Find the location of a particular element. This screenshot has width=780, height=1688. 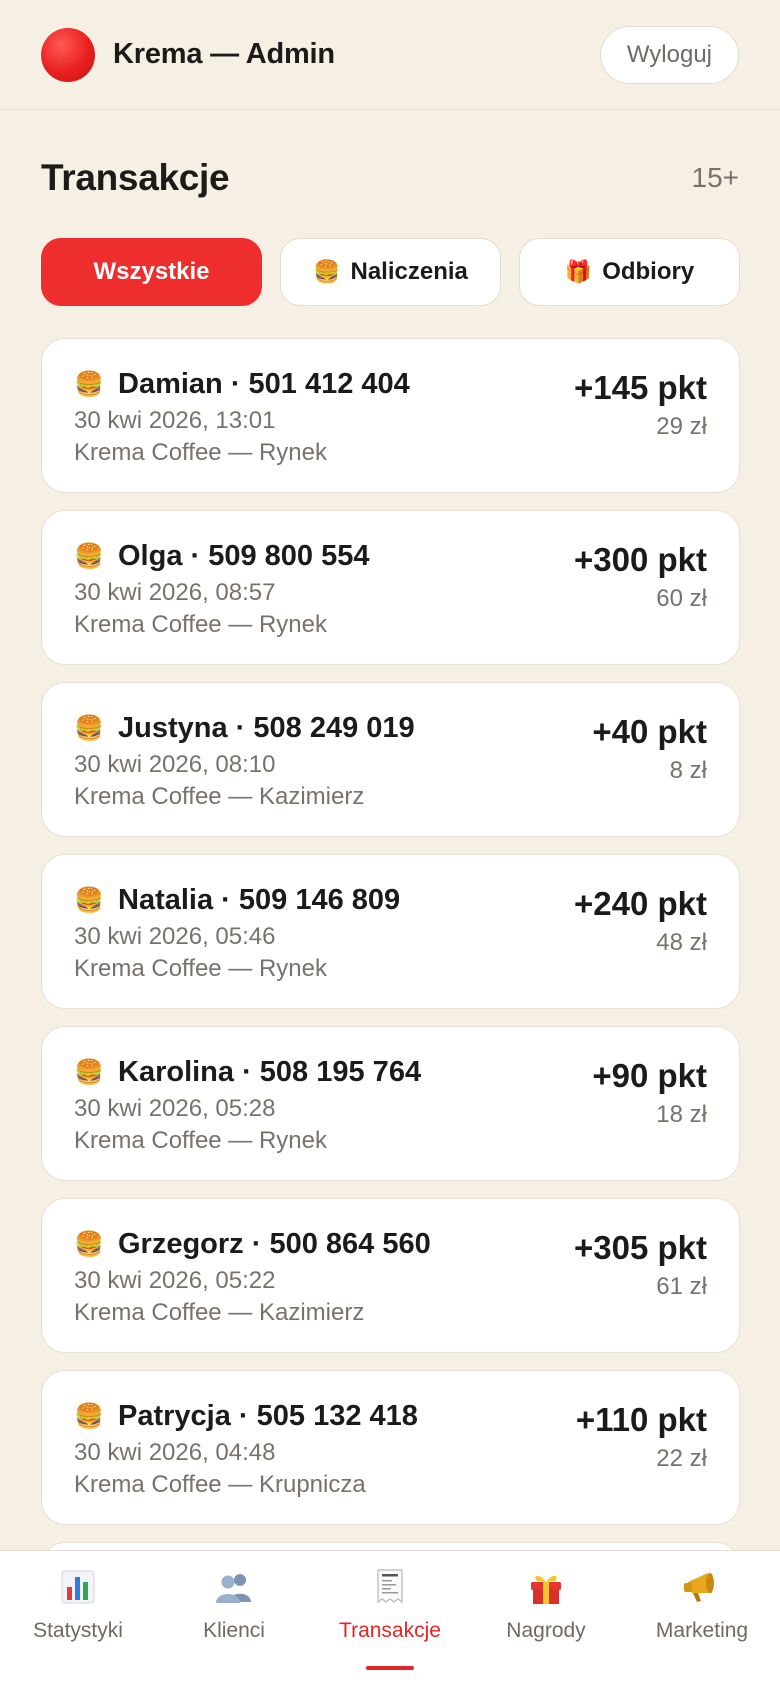

amount-value: 18 zł is located at coordinates (681, 1114).